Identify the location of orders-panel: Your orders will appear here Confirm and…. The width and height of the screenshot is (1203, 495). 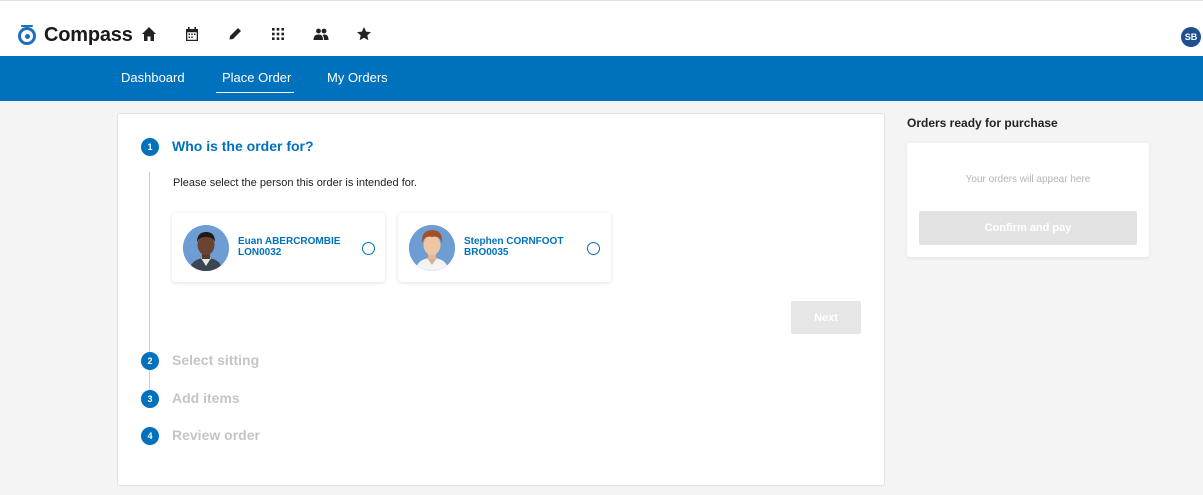
(1028, 200).